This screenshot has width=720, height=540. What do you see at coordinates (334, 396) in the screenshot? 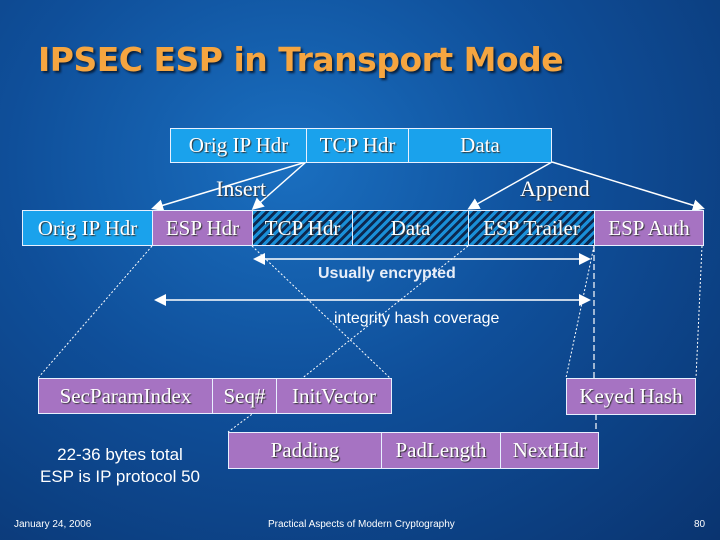
I see `init-vector-field: InitVector` at bounding box center [334, 396].